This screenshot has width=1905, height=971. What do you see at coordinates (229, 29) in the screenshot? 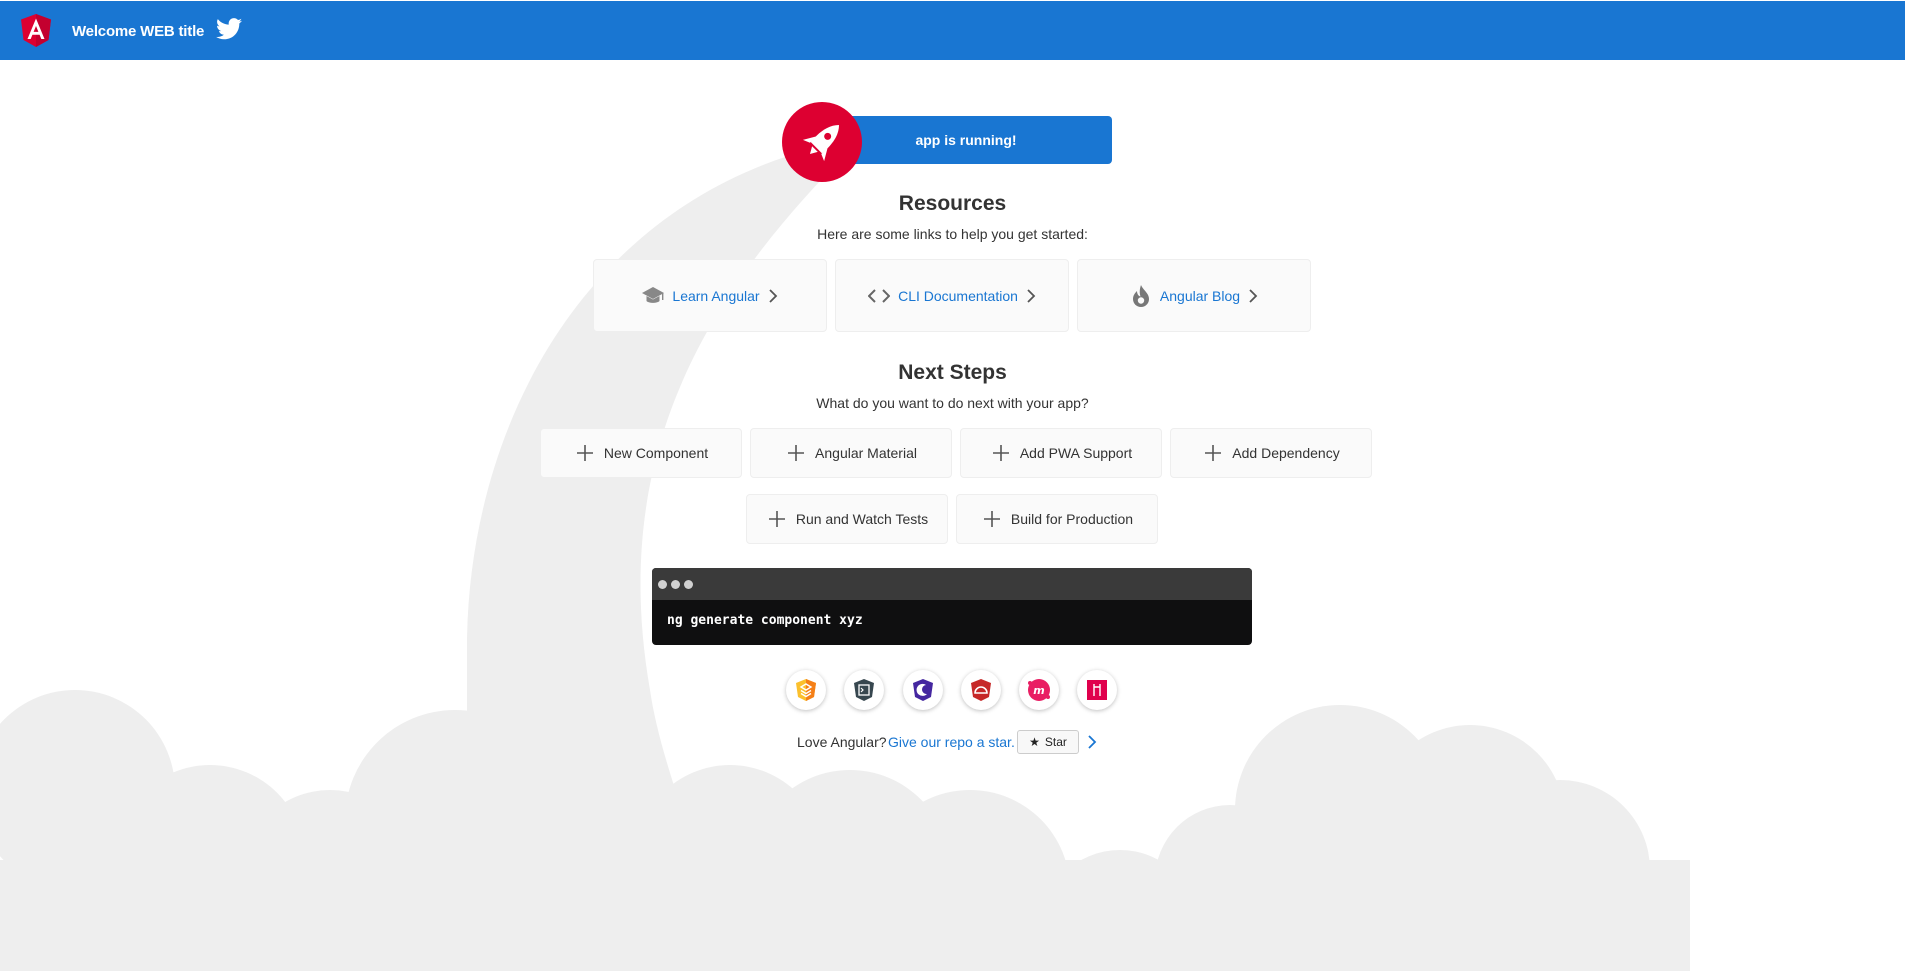
I see `twitter-icon` at bounding box center [229, 29].